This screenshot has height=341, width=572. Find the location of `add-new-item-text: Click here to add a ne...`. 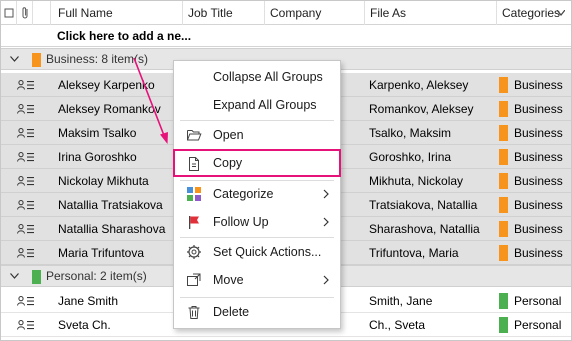

add-new-item-text: Click here to add a ne... is located at coordinates (124, 36).